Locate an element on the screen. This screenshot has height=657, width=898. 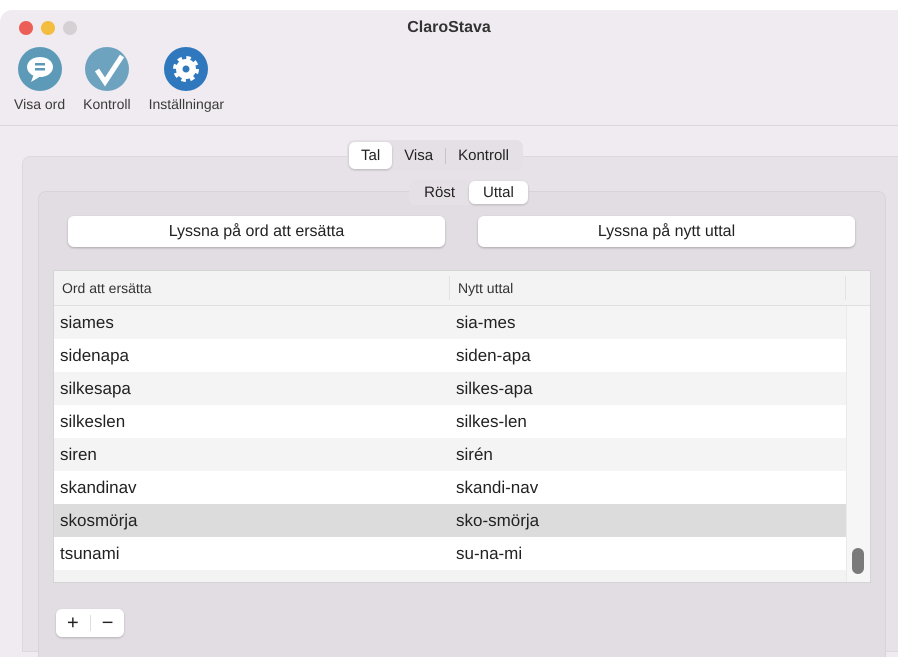
window-title: ClaroStava is located at coordinates (449, 28).